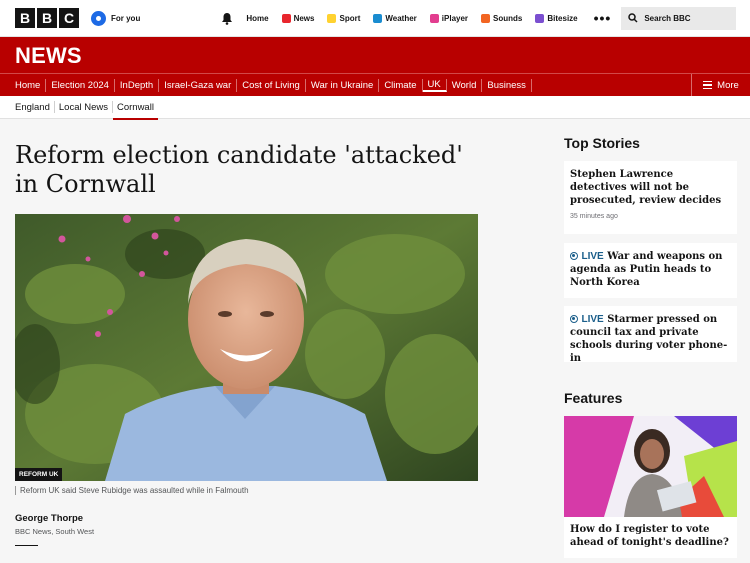 This screenshot has width=750, height=563. I want to click on notifications-bell-icon, so click(227, 18).